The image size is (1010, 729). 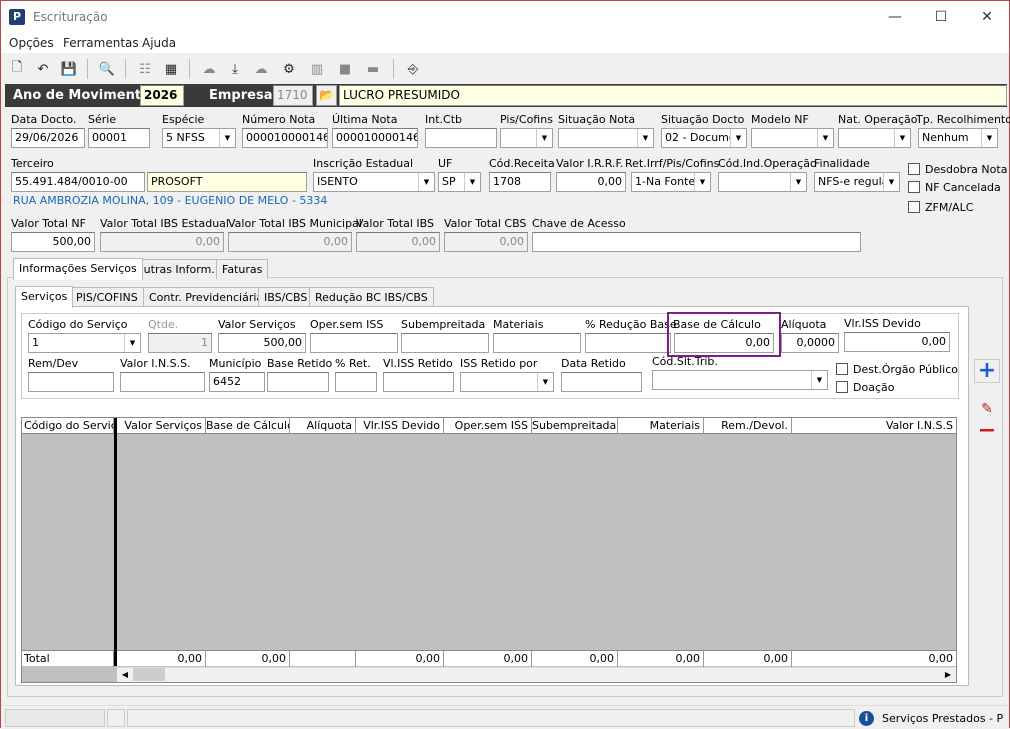 What do you see at coordinates (69, 69) in the screenshot?
I see `save-icon: 💾` at bounding box center [69, 69].